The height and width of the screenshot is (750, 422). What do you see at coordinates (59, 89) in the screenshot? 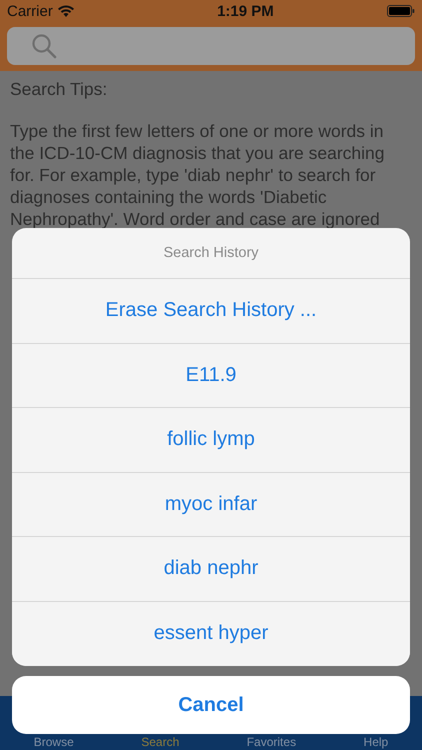
I see `tips-title: Search Tips:` at bounding box center [59, 89].